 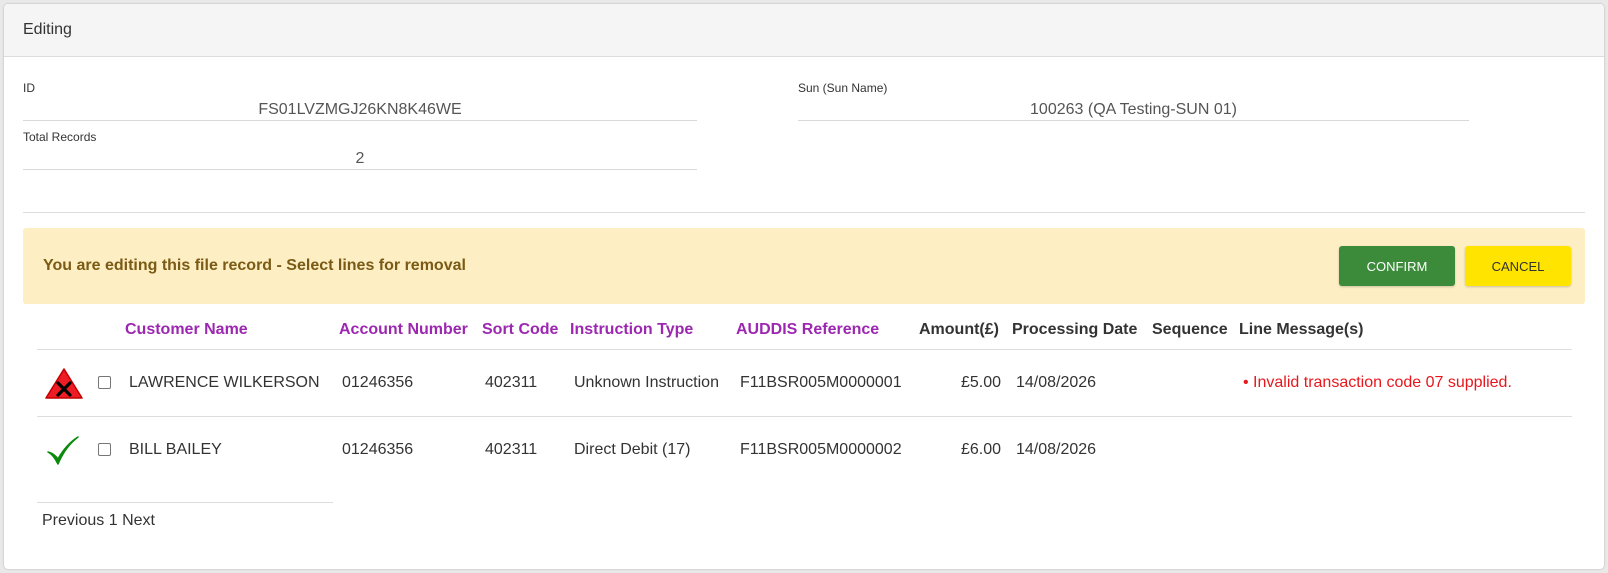 What do you see at coordinates (980, 449) in the screenshot?
I see `amount-cell: £6.00` at bounding box center [980, 449].